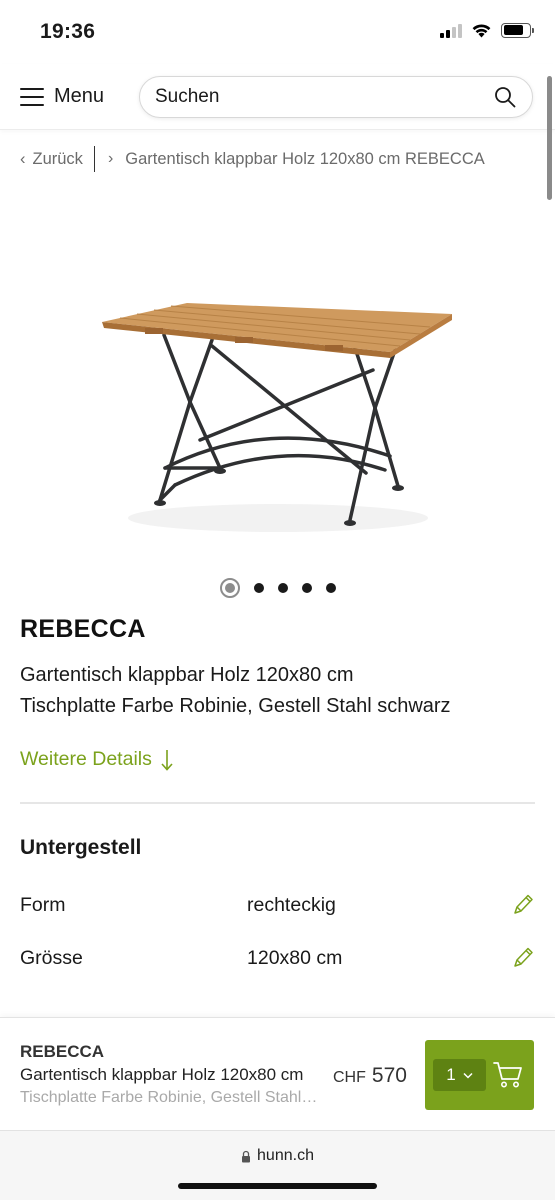 This screenshot has width=555, height=1200. What do you see at coordinates (507, 1075) in the screenshot?
I see `shopping-cart-icon` at bounding box center [507, 1075].